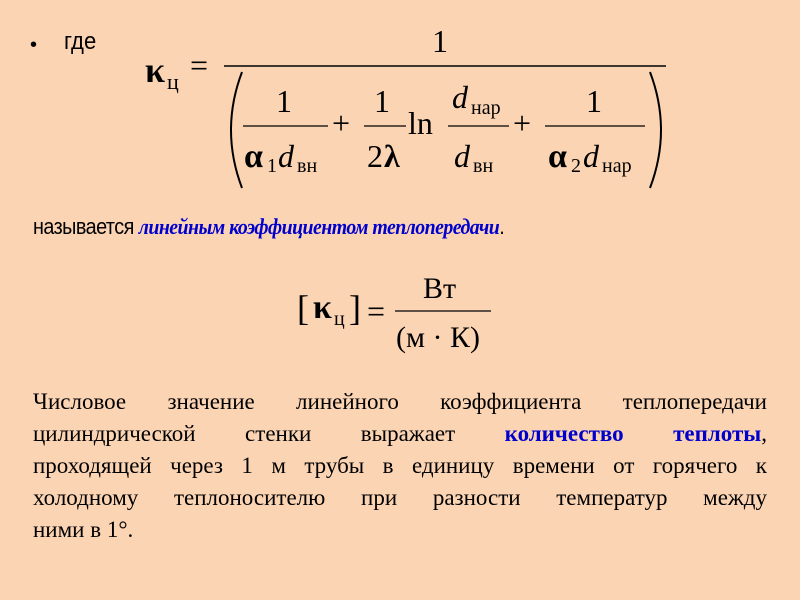 Image resolution: width=800 pixels, height=600 pixels. I want to click on paragraph-text: ,, so click(764, 433).